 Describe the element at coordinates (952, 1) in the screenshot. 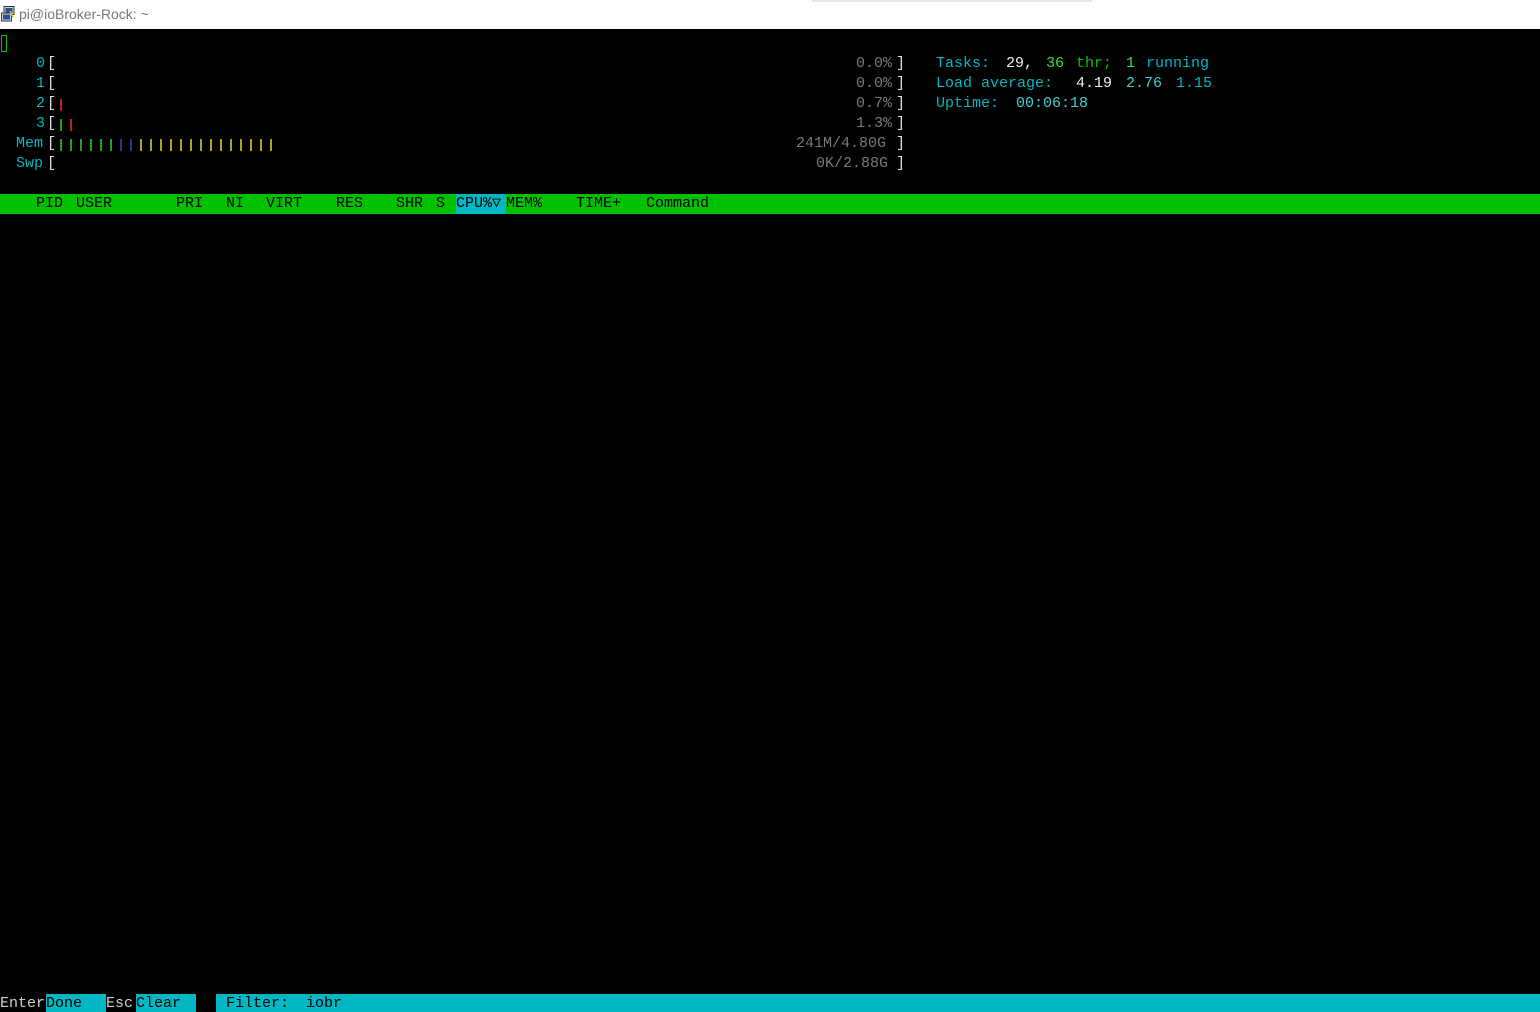

I see `title-bar-shadow` at that location.